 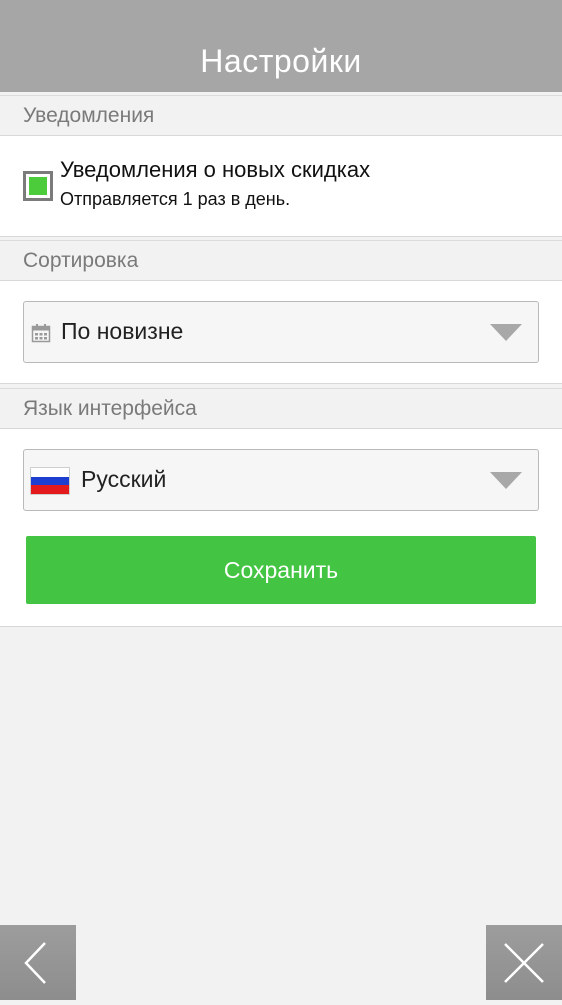 I want to click on save-button: Сохранить, so click(x=281, y=570).